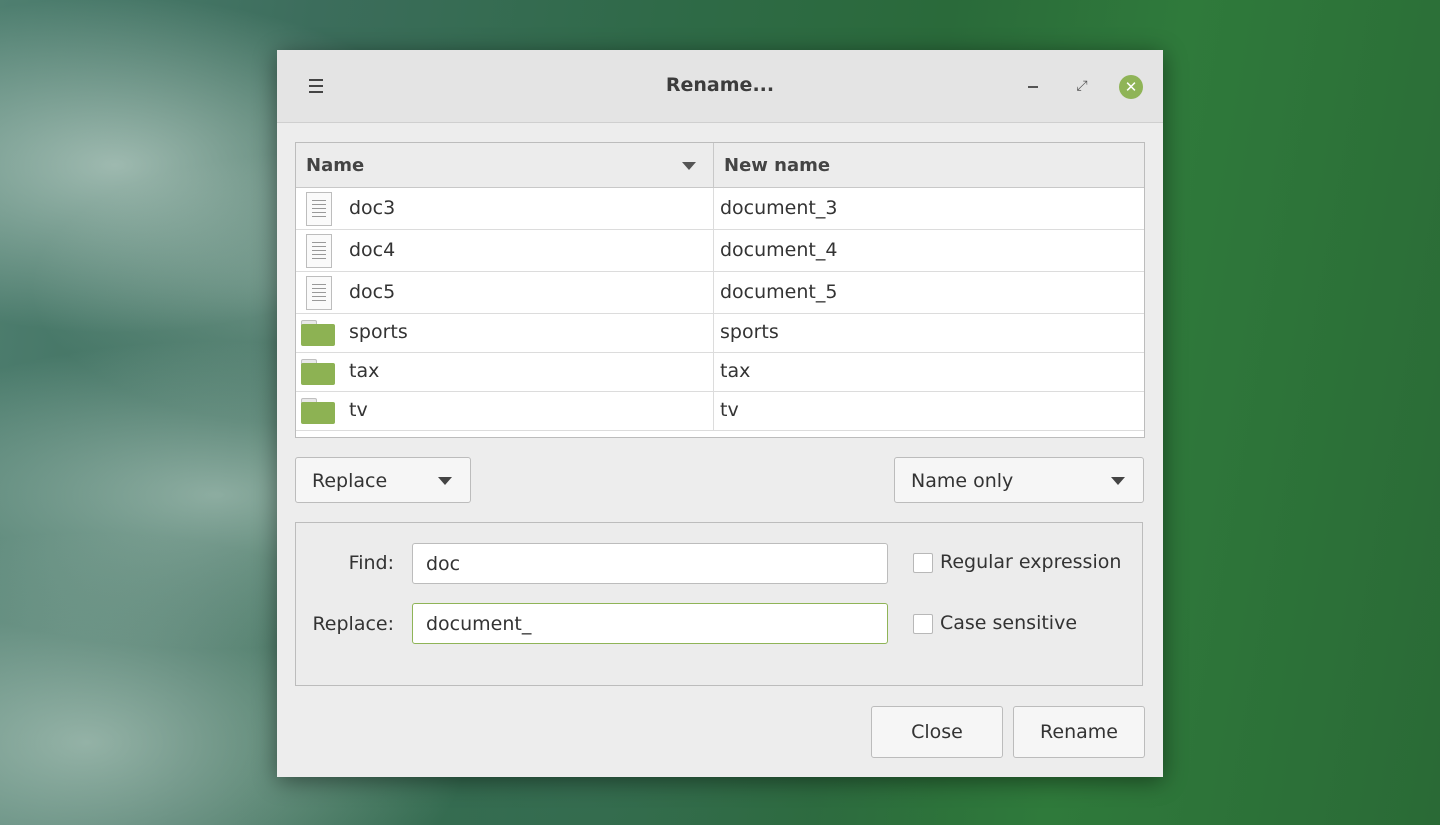 The width and height of the screenshot is (1440, 825). Describe the element at coordinates (372, 292) in the screenshot. I see `file-name: doc5` at that location.